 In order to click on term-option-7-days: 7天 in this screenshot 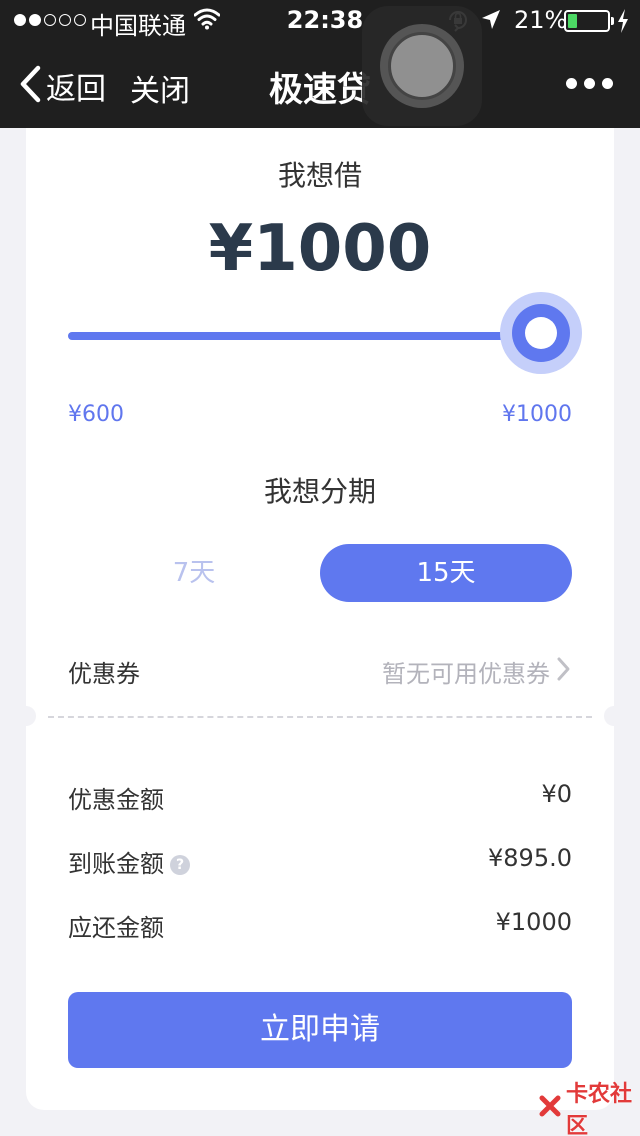, I will do `click(194, 573)`.